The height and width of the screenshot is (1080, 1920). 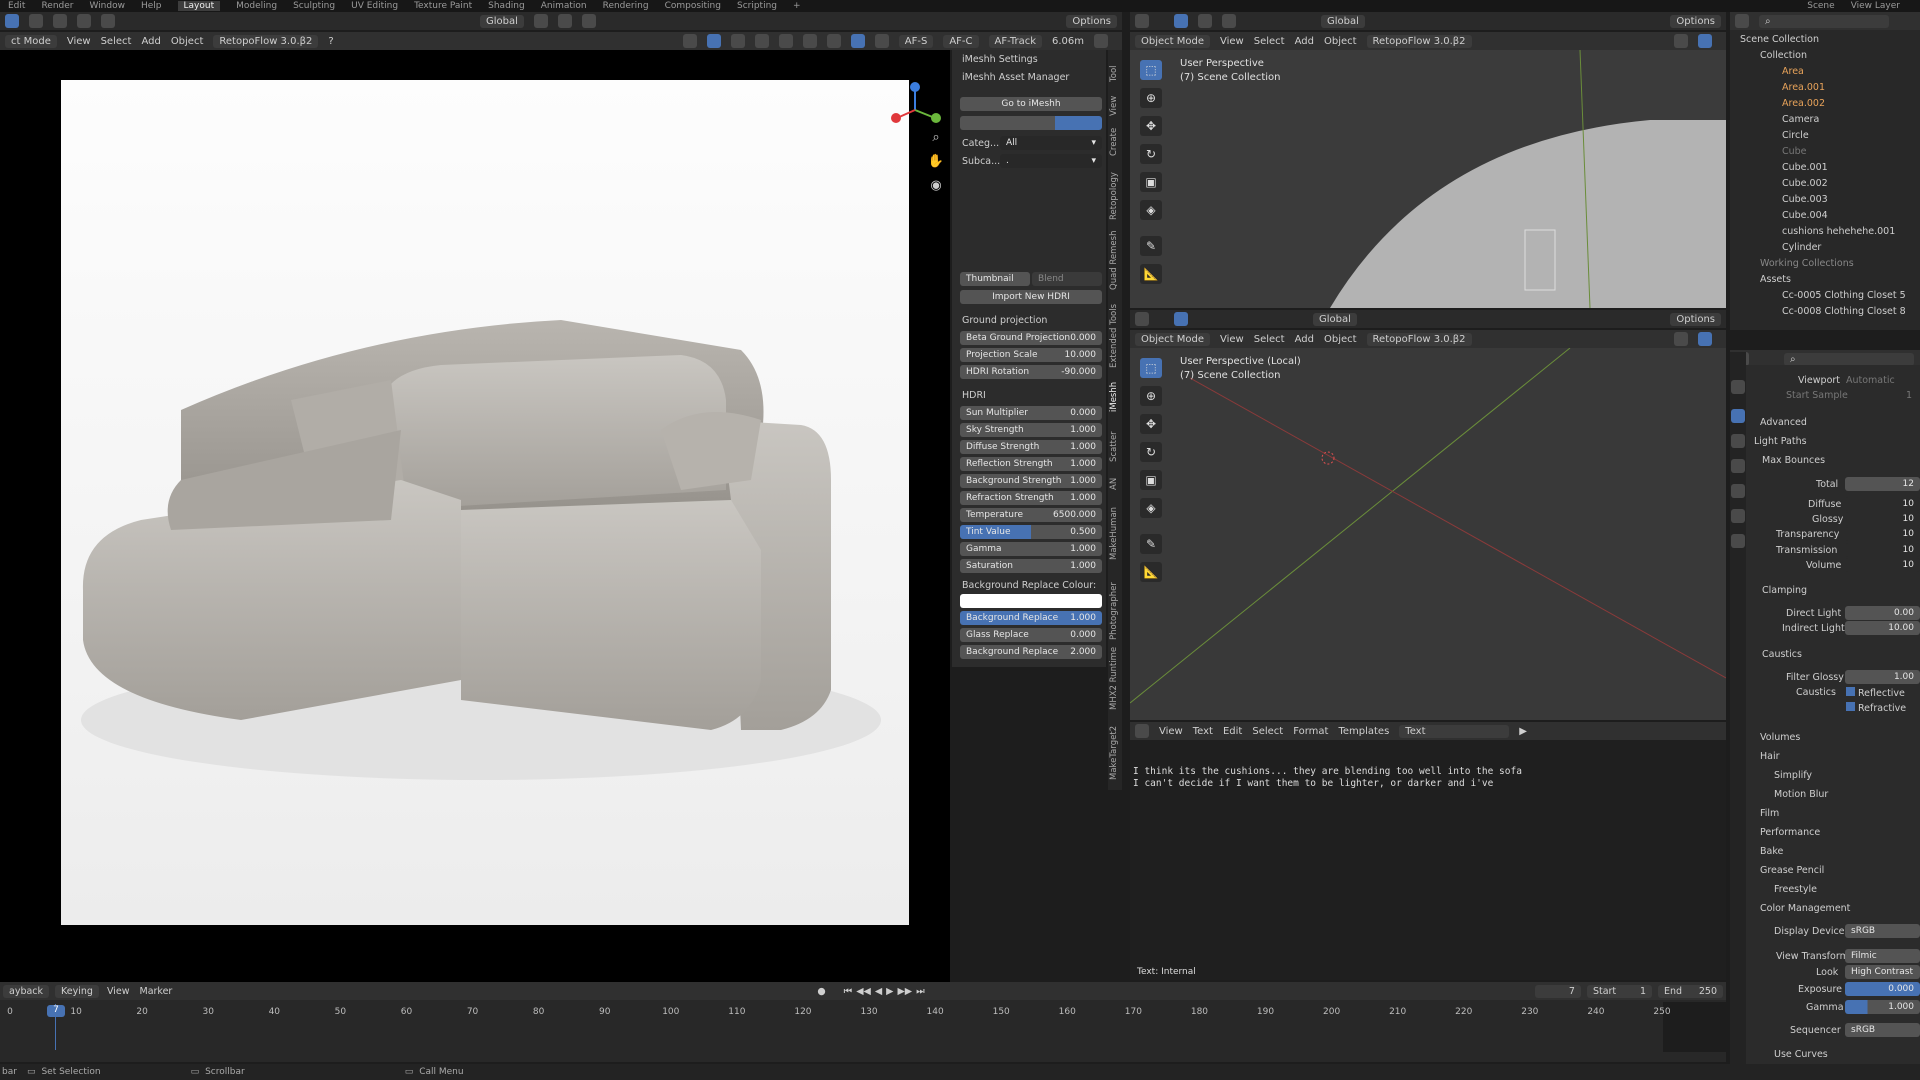 I want to click on temperature-field: Temperature 6500.000, so click(x=1031, y=515).